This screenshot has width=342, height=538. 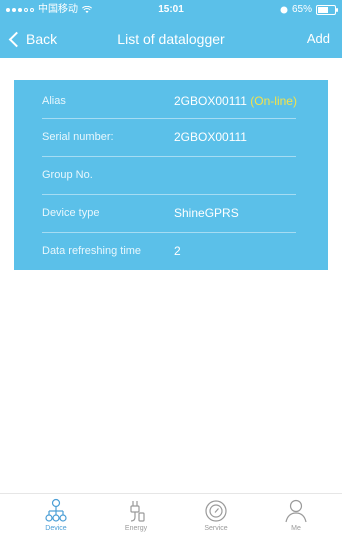 I want to click on service-compass-icon, so click(x=216, y=511).